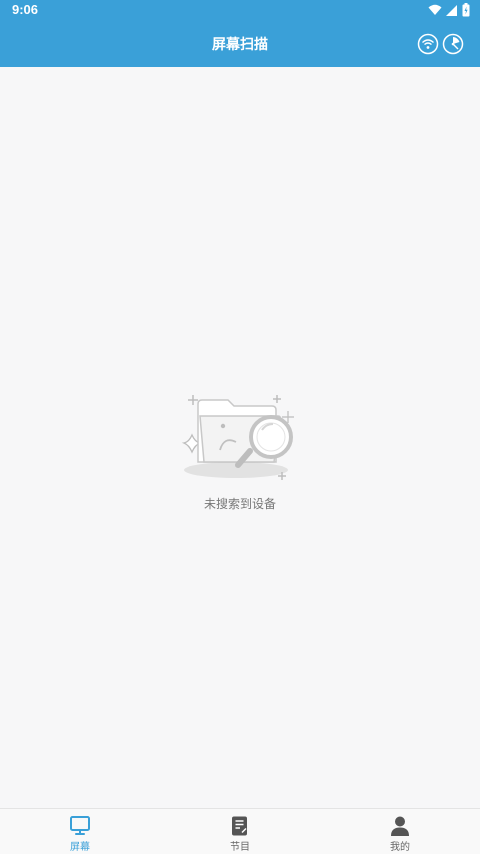  I want to click on status-icons, so click(449, 10).